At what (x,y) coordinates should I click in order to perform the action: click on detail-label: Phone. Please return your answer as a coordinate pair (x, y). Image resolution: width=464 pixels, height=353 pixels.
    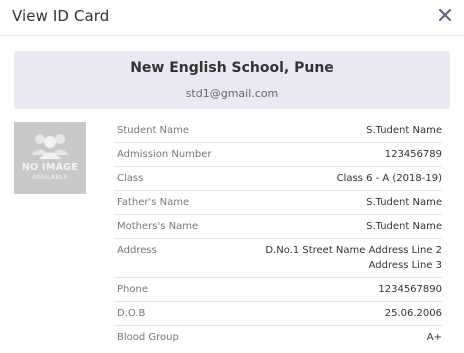
    Looking at the image, I should click on (132, 289).